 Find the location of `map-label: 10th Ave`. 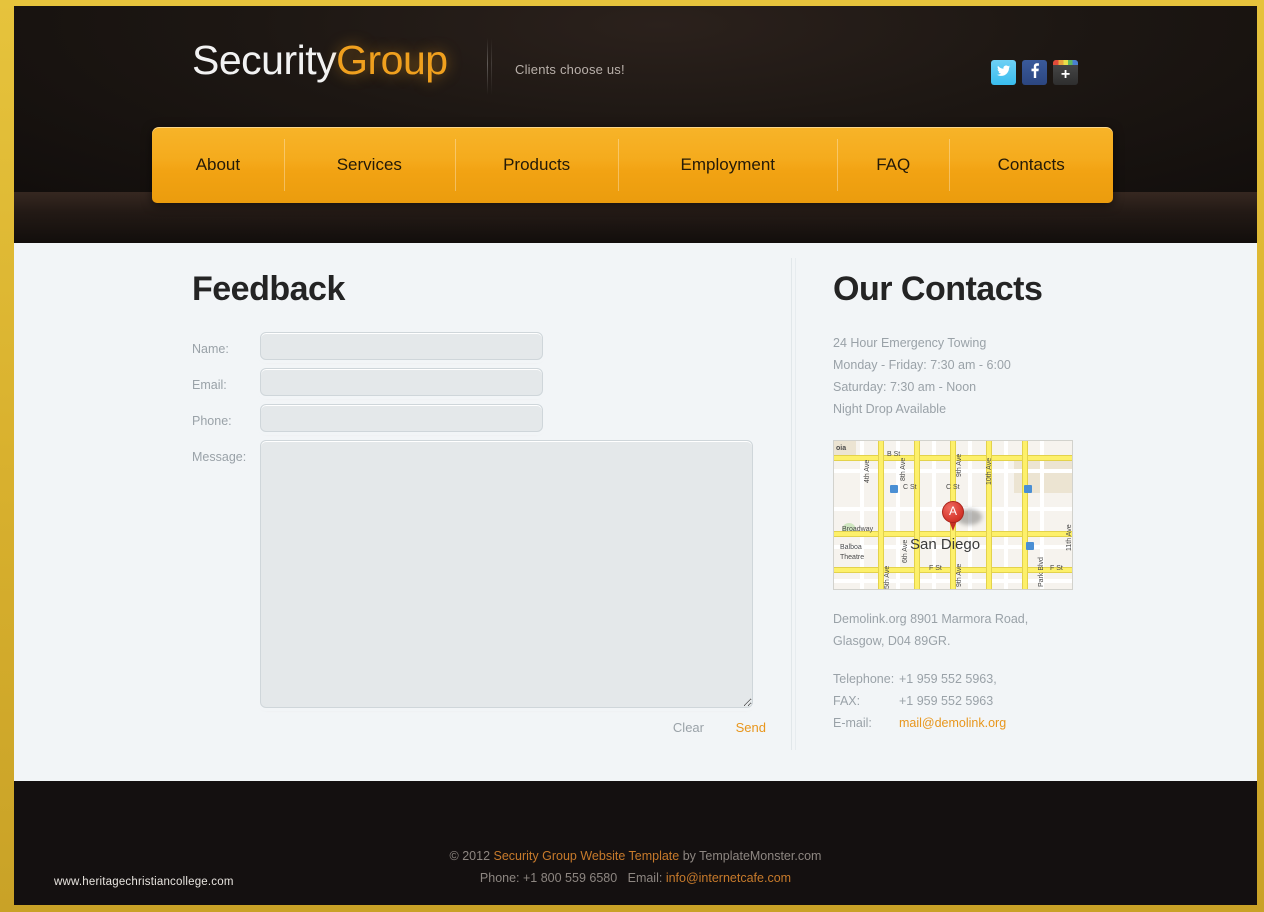

map-label: 10th Ave is located at coordinates (989, 472).